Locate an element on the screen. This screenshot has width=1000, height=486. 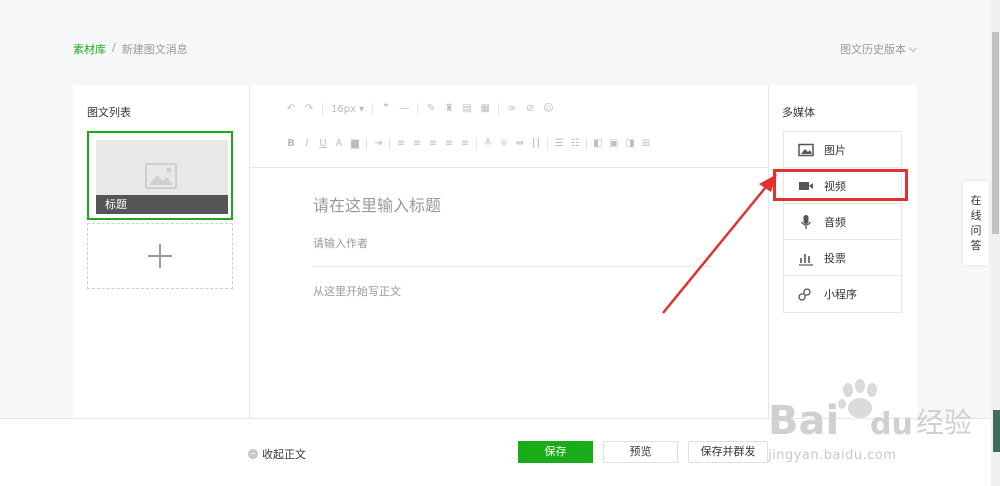
breadcrumb: 素材库 / 新建图文消息 is located at coordinates (130, 49).